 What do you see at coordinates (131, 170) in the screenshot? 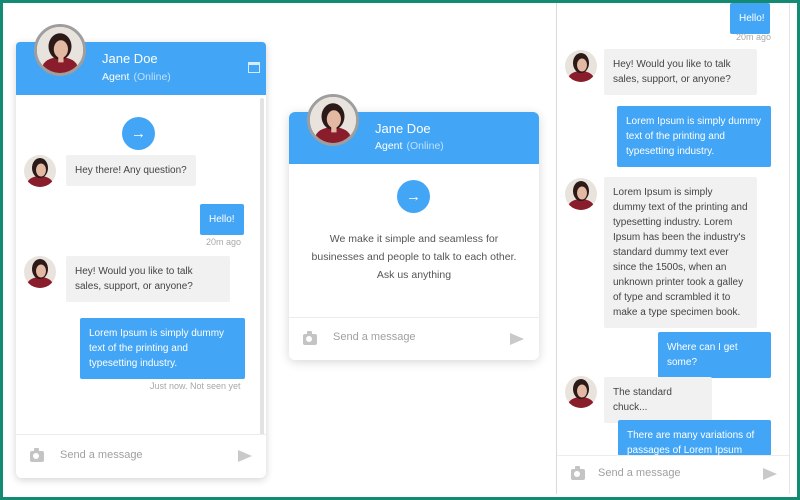
I see `message-incoming: Hey there! Any question?` at bounding box center [131, 170].